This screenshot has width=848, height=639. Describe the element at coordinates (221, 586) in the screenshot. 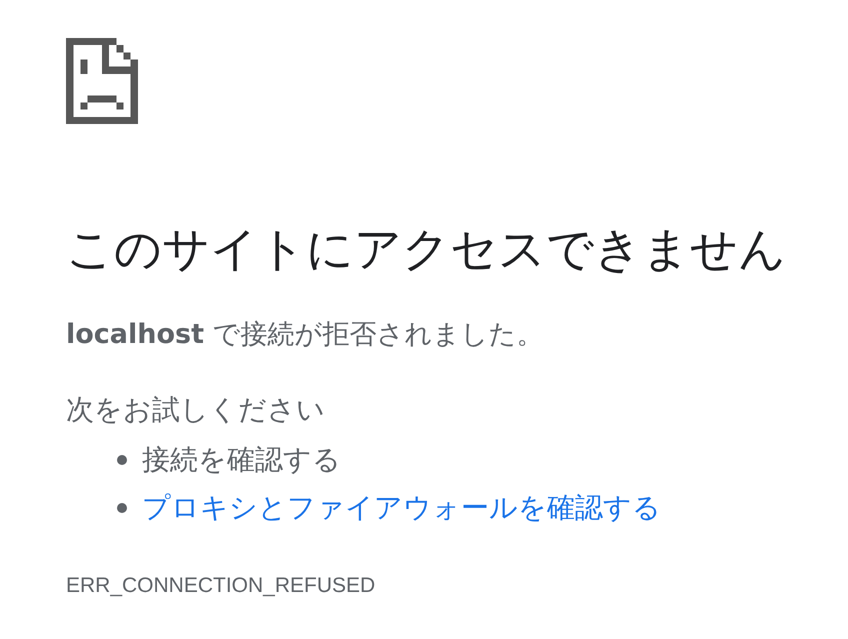

I see `error-code: ERR_CONNECTION_REFUSED` at that location.